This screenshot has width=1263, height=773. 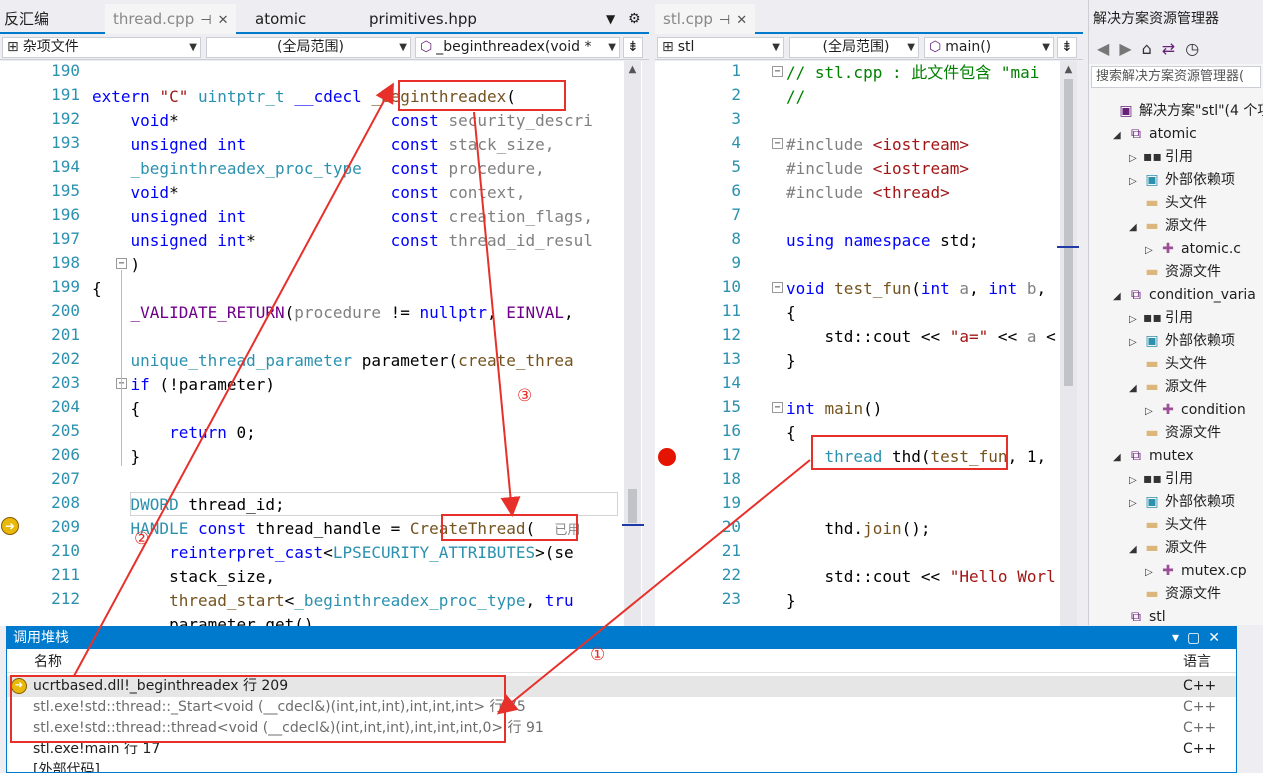 What do you see at coordinates (610, 19) in the screenshot?
I see `overflow-dropdown-icon: ▼` at bounding box center [610, 19].